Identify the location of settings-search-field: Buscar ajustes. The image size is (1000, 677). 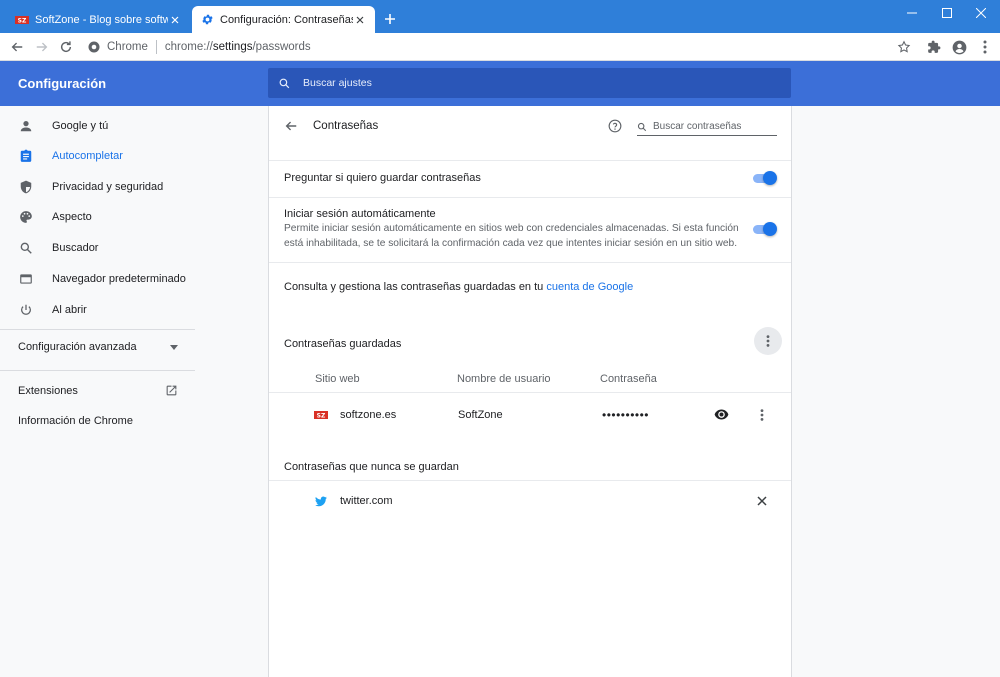
(529, 83).